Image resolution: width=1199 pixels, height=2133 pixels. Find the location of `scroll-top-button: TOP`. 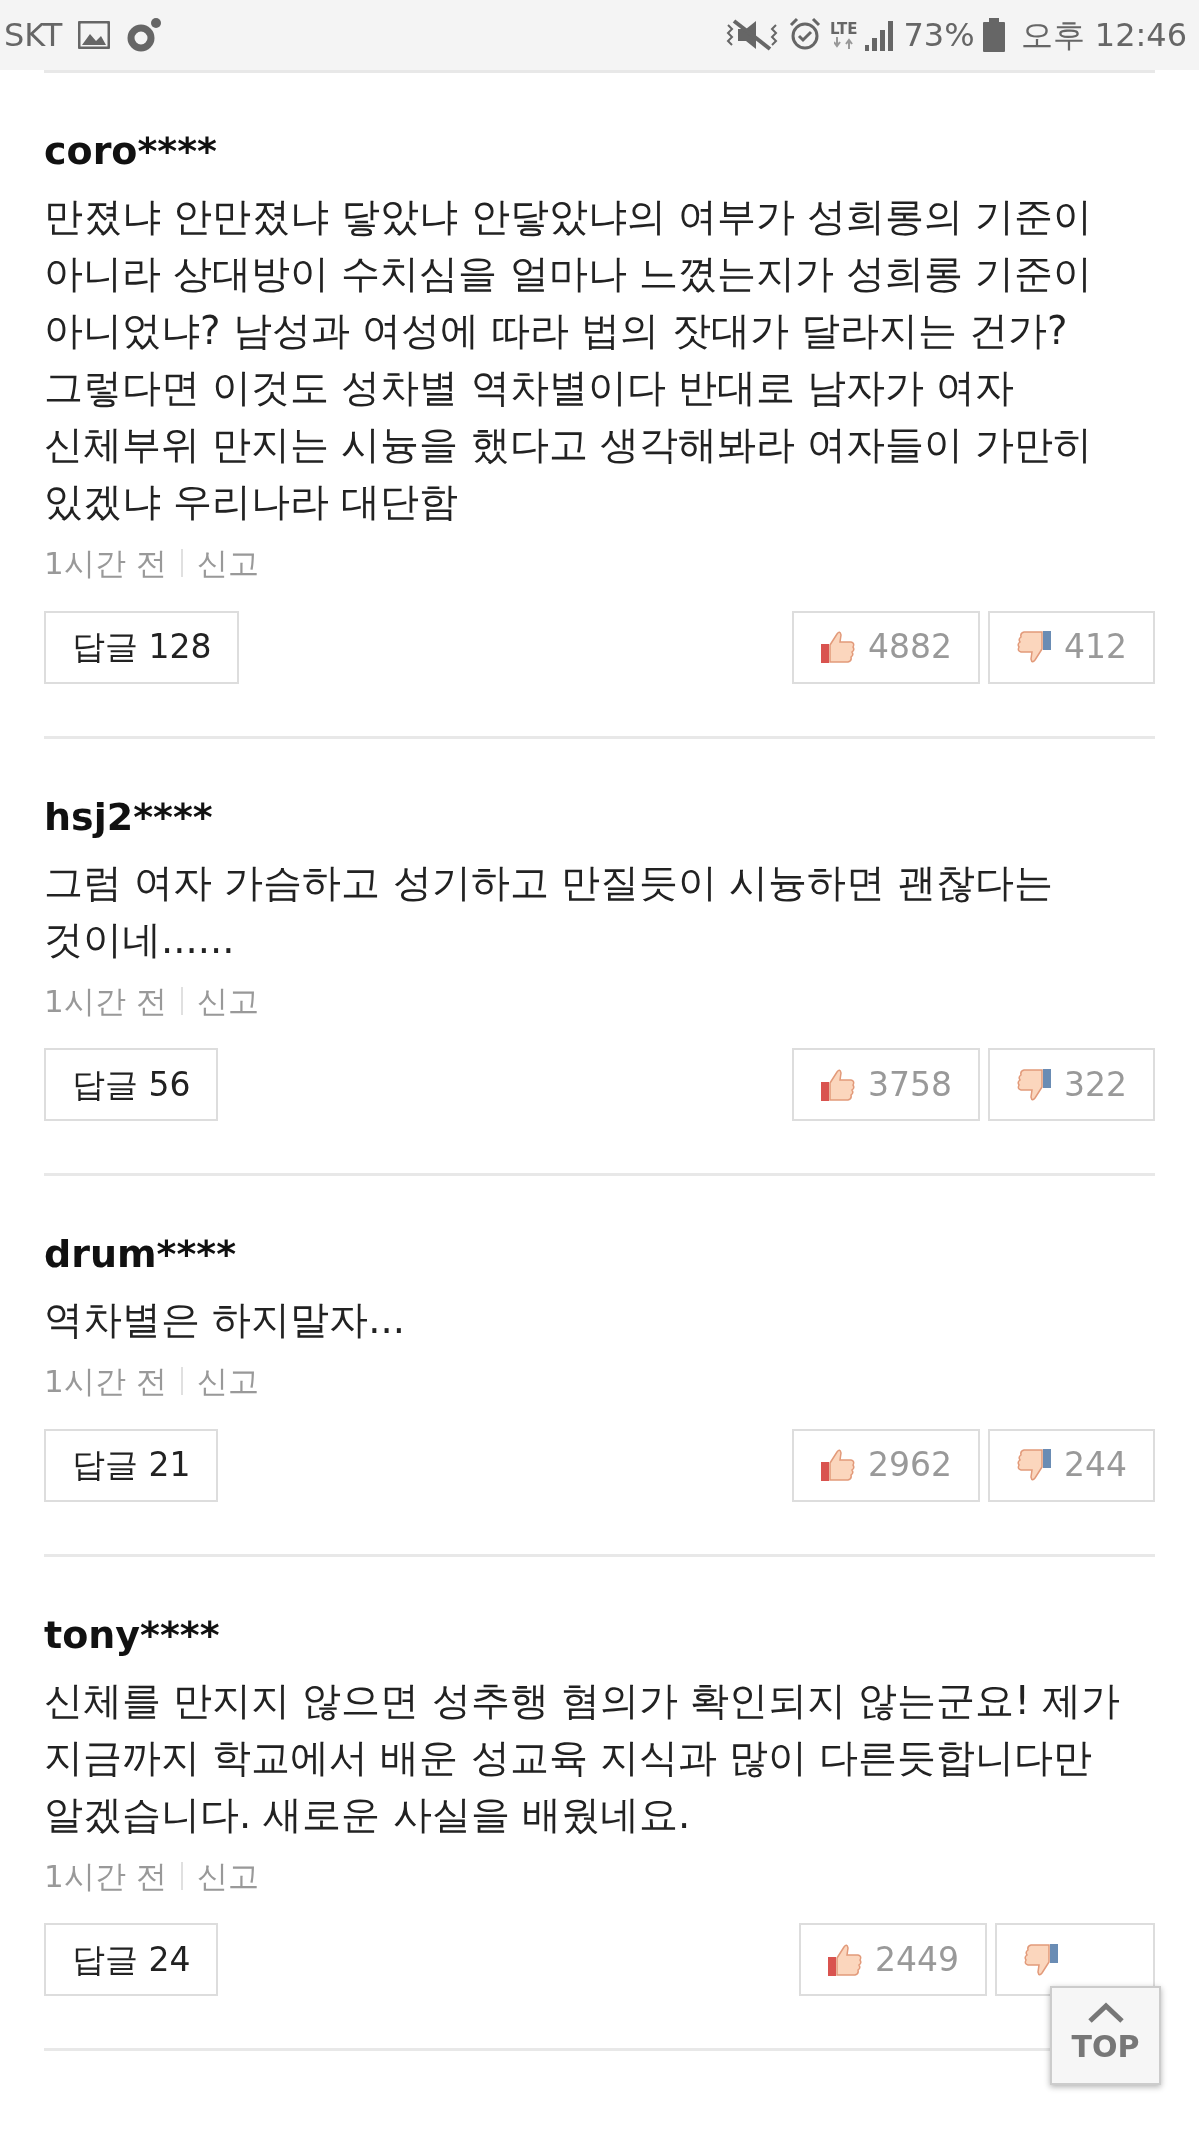

scroll-top-button: TOP is located at coordinates (1105, 2035).